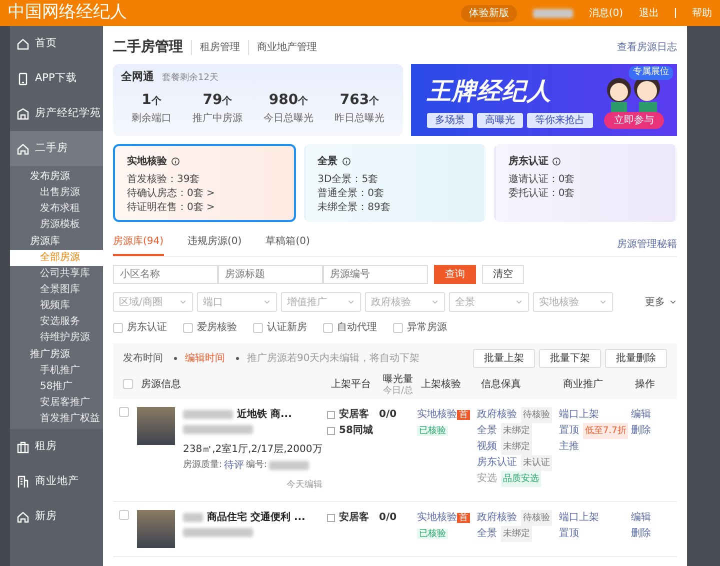  Describe the element at coordinates (636, 358) in the screenshot. I see `batch-button: 批量删除` at that location.